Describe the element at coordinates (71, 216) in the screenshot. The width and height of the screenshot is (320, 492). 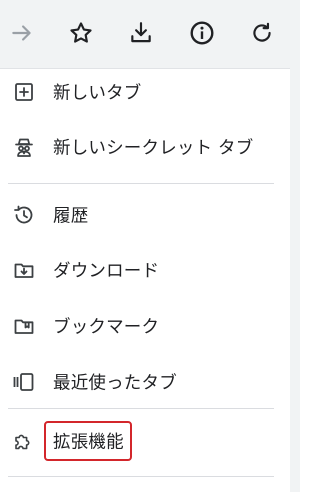
I see `menu-item-label: 履歴` at that location.